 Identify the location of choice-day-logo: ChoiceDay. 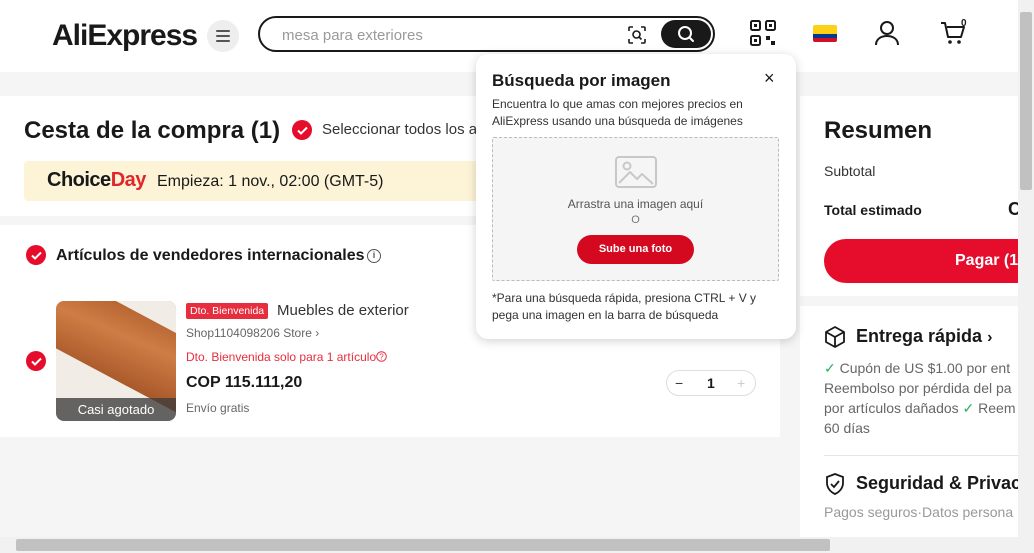
(96, 180).